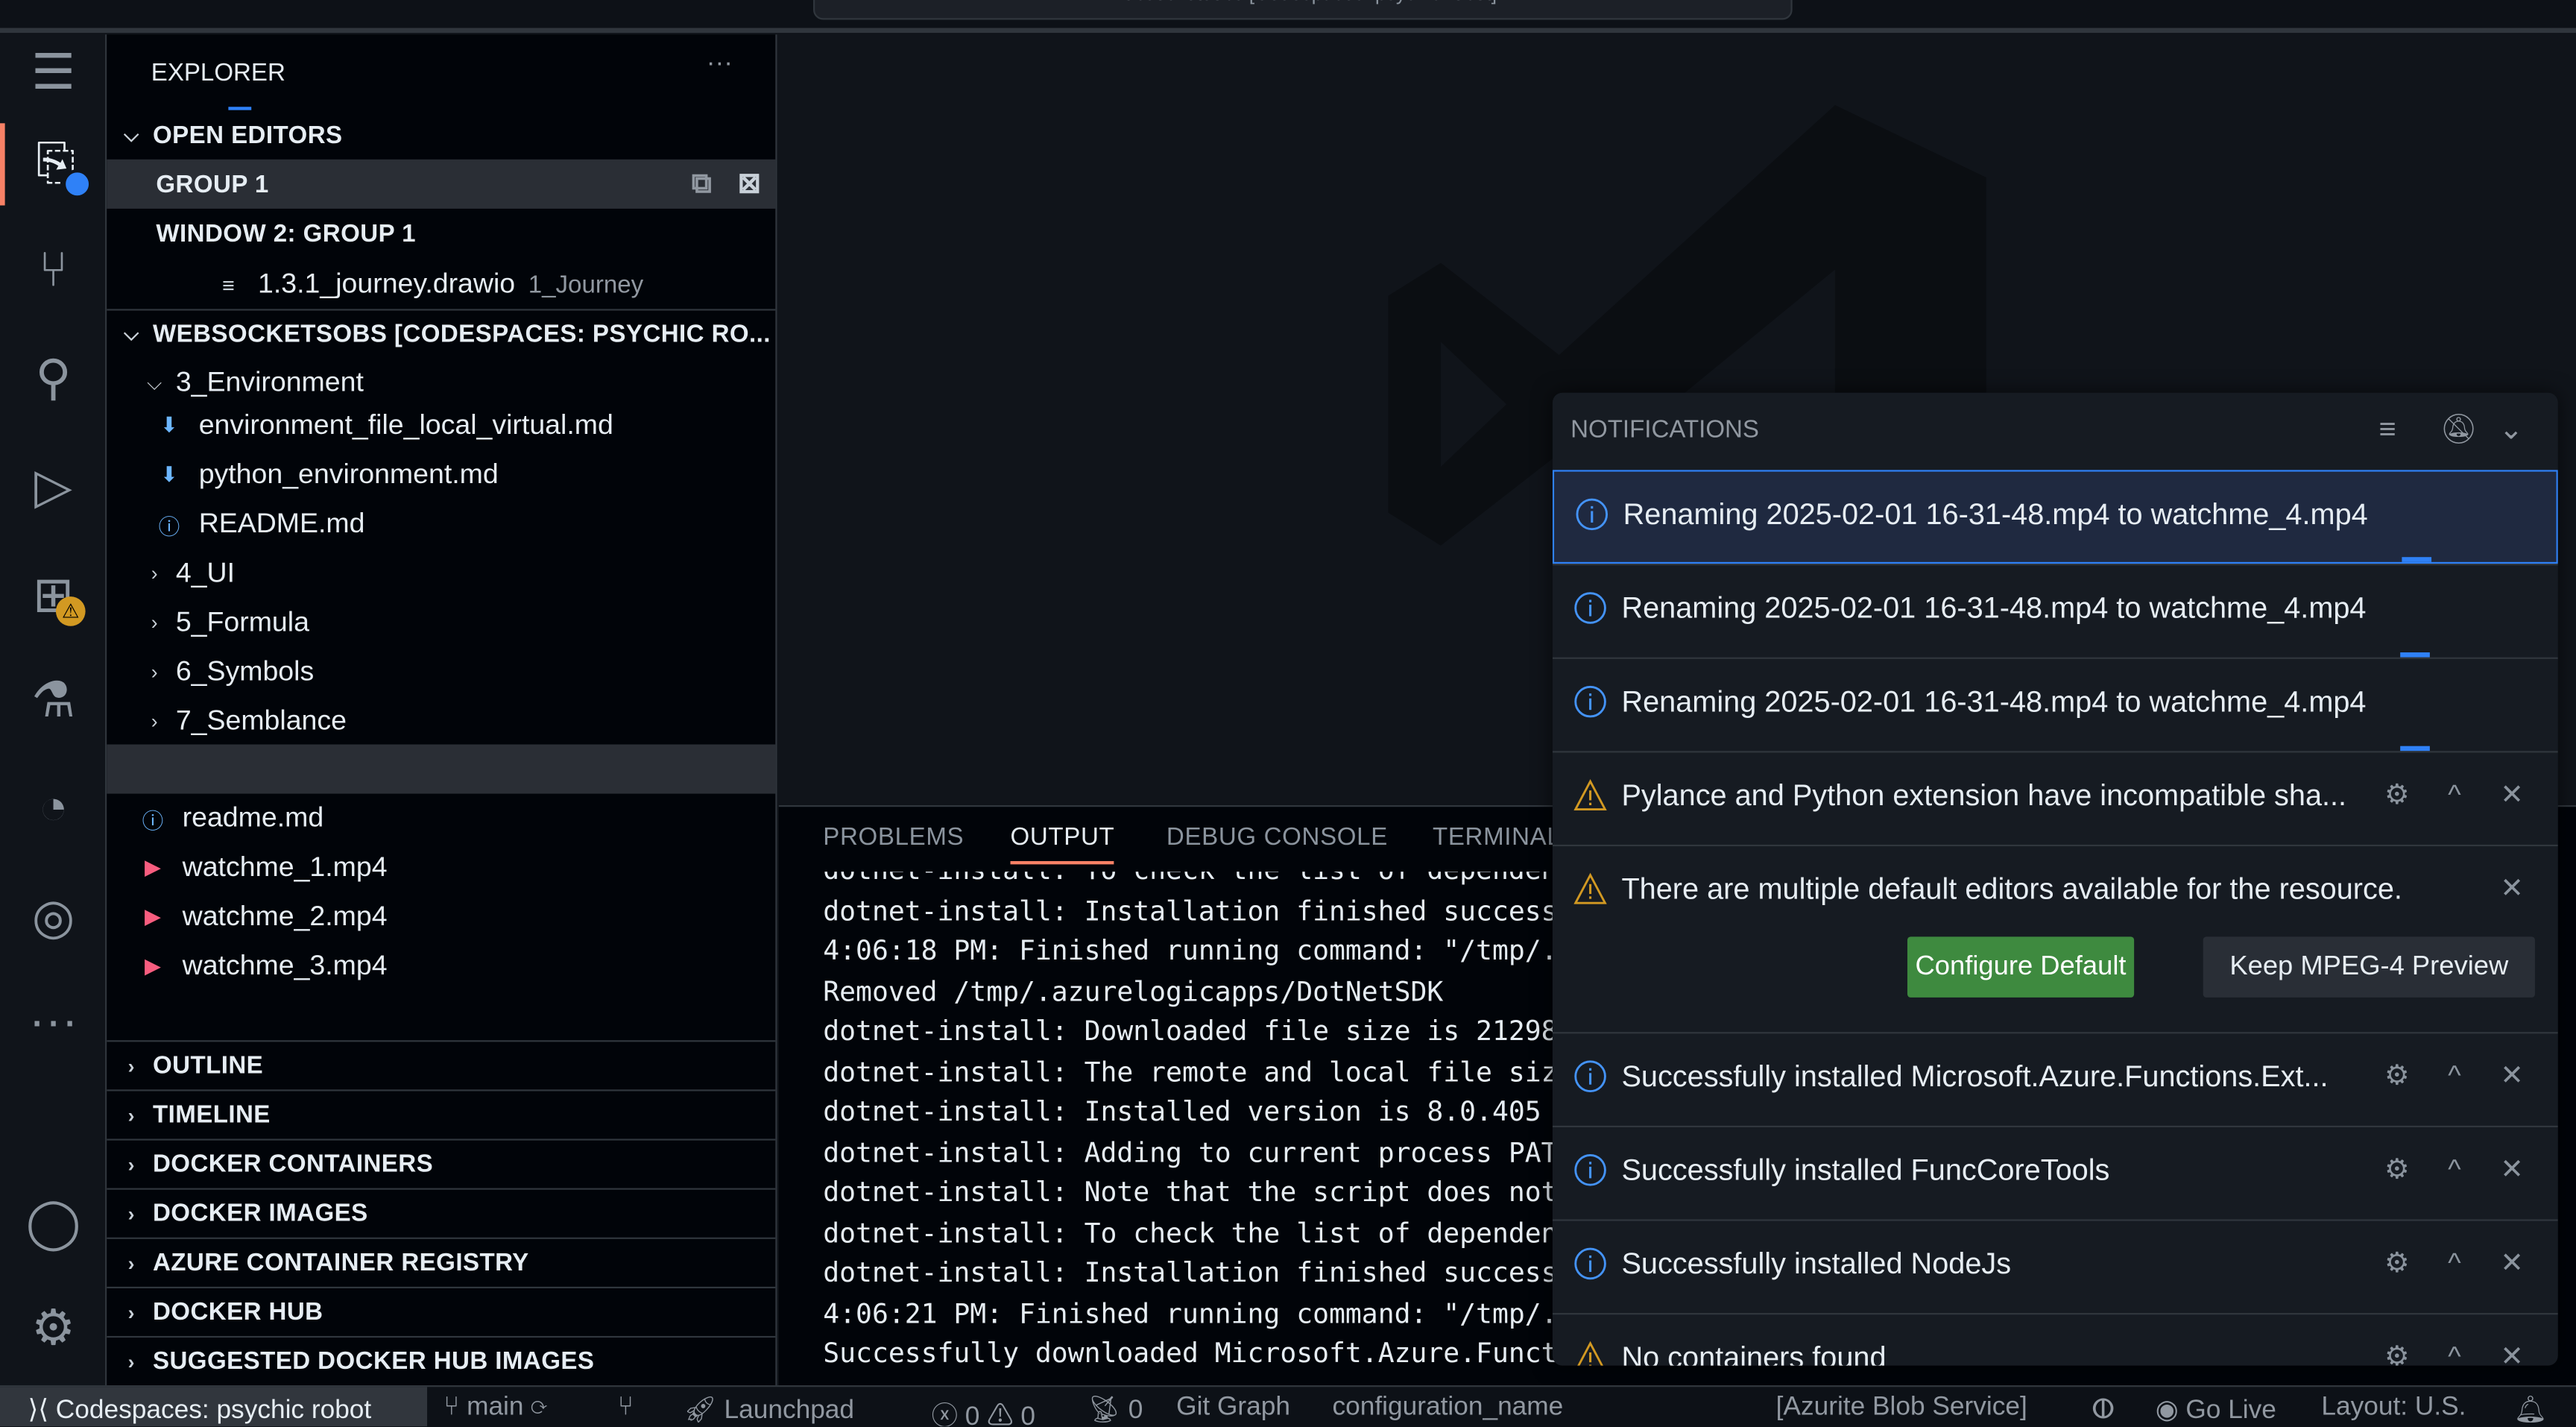 This screenshot has height=1427, width=2576. I want to click on tree-item: ▶ watchme_1.mp4, so click(441, 868).